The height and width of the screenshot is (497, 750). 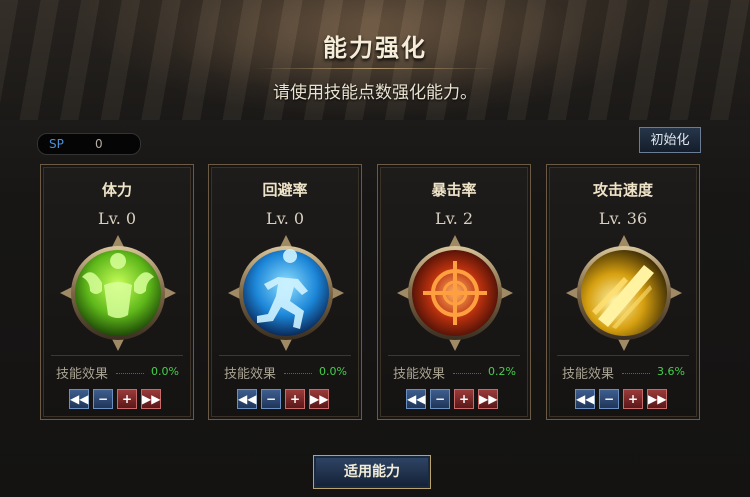 I want to click on ability-name: 体力, so click(x=116, y=190).